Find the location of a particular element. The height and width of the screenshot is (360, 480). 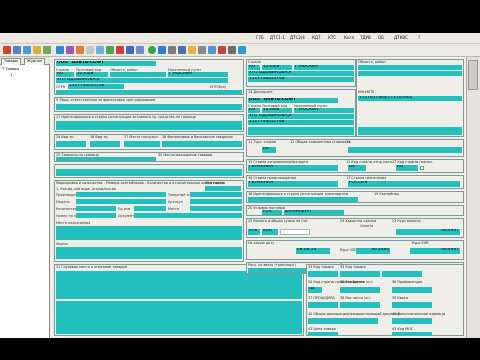

declarant-right-extra-field is located at coordinates (410, 131).